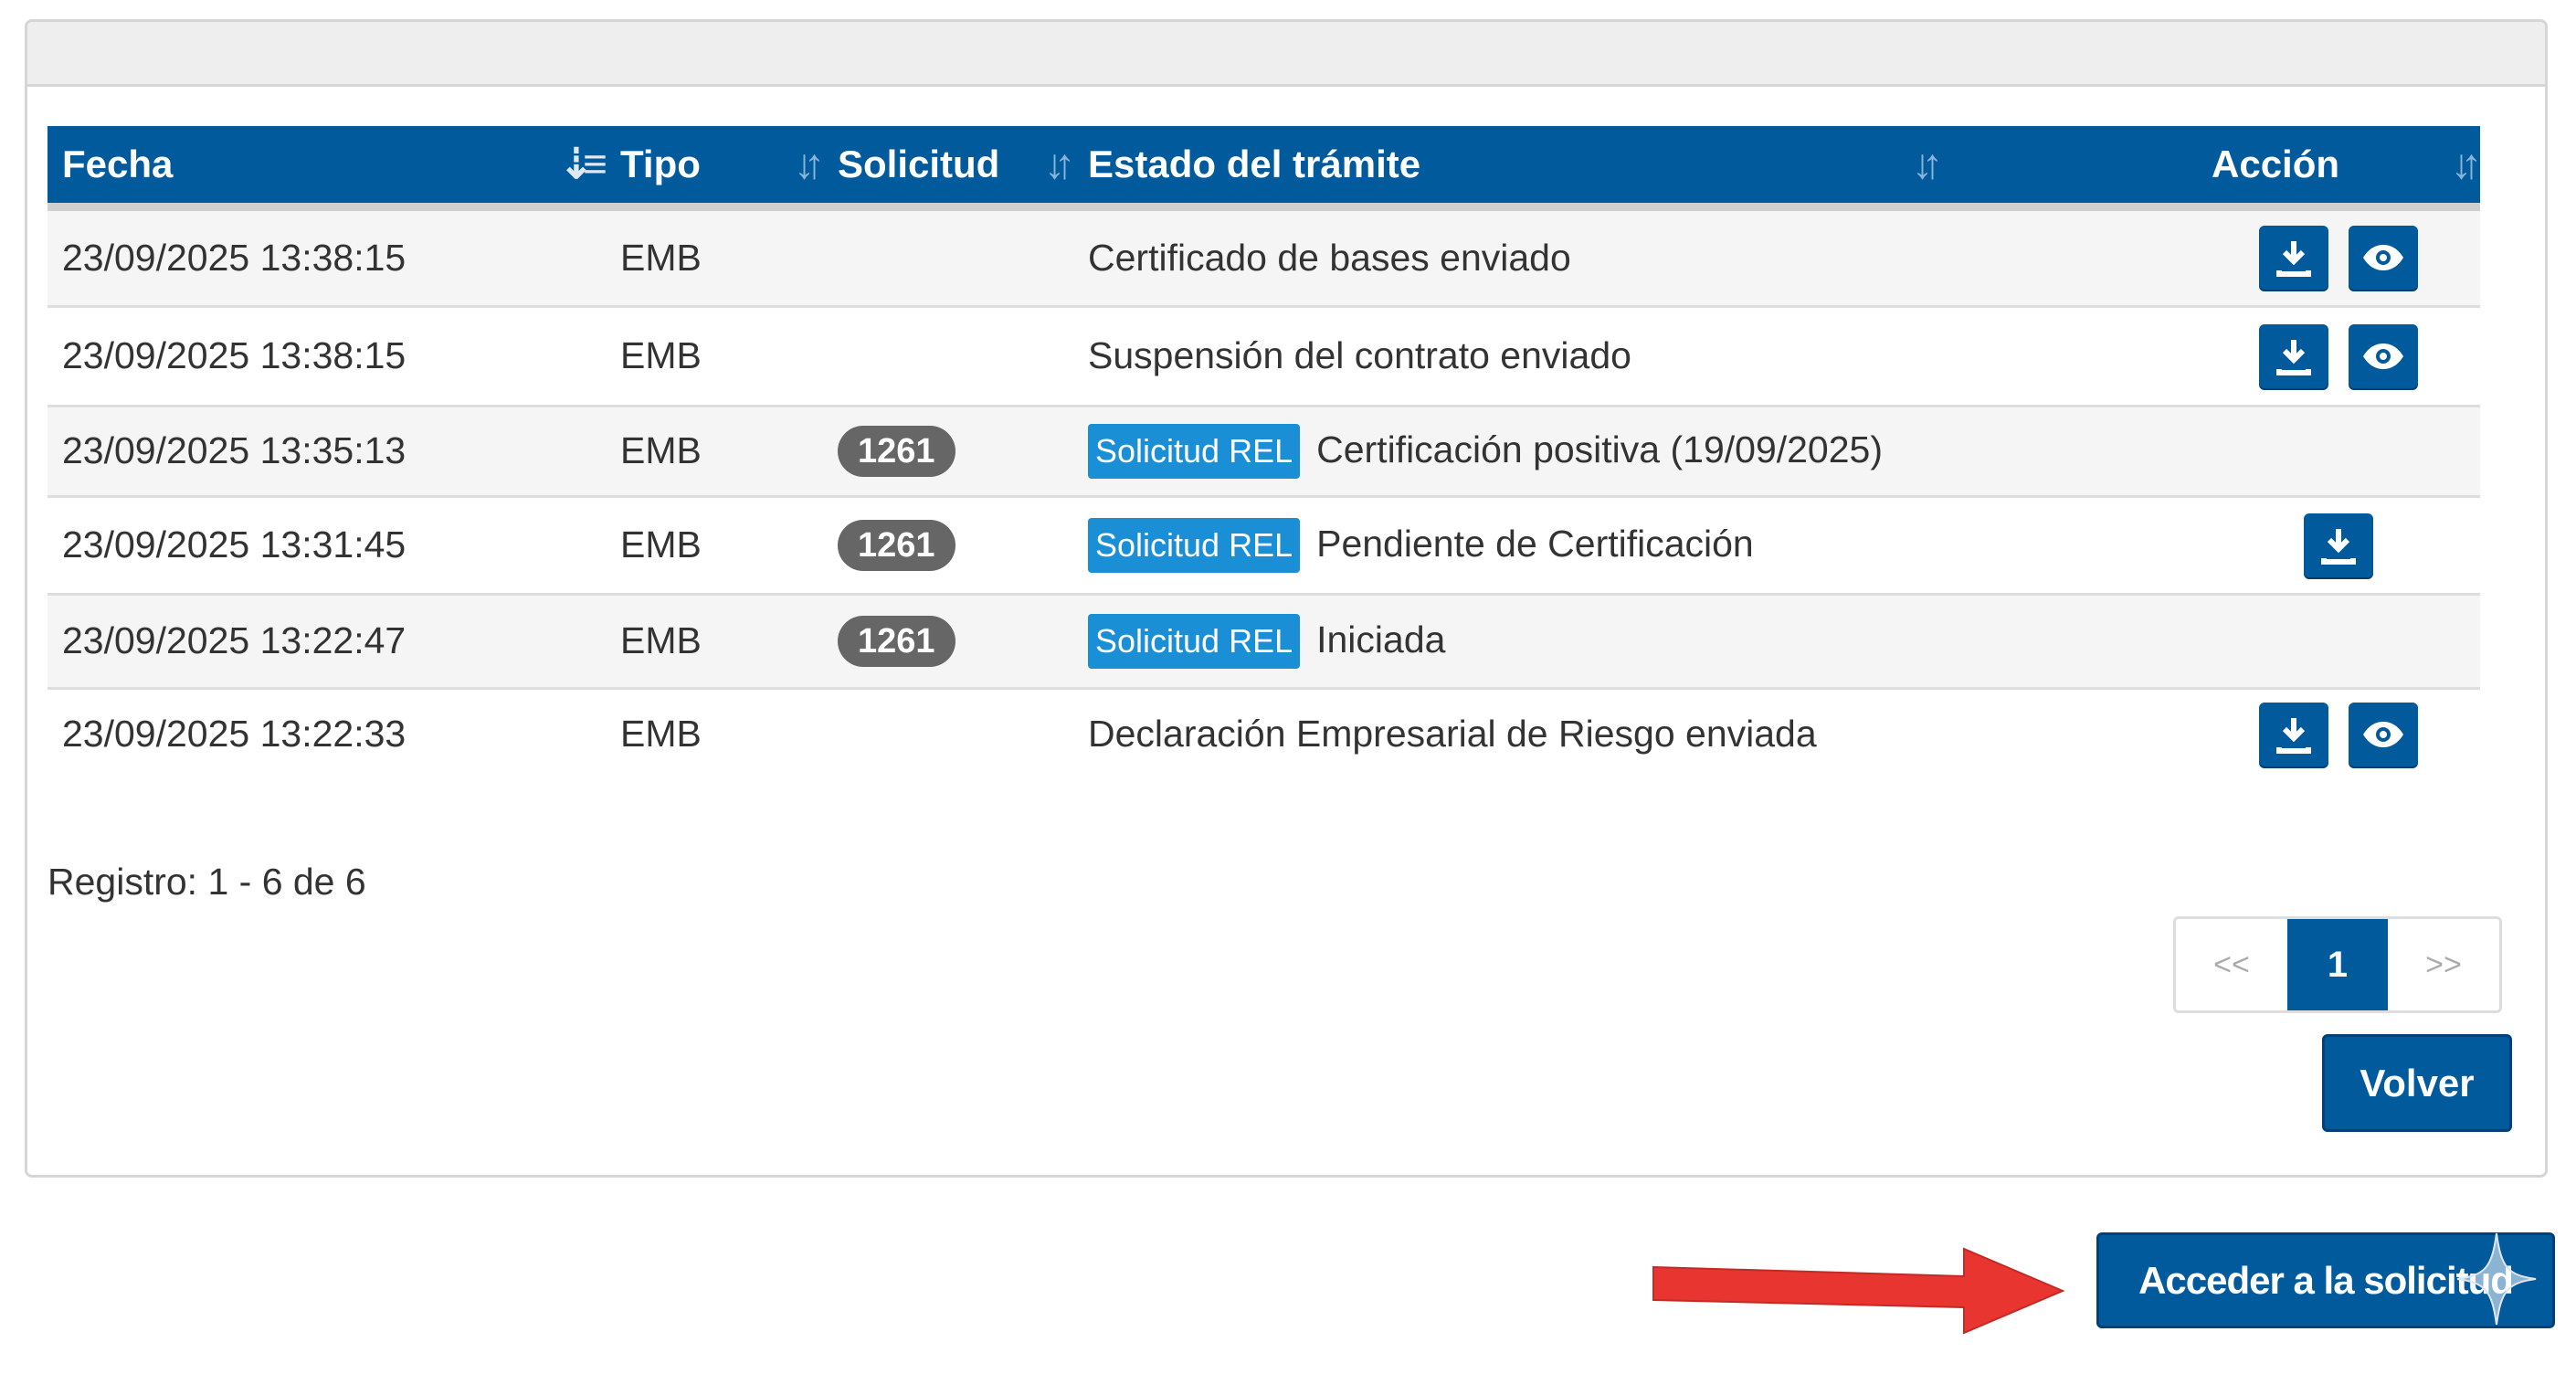 Image resolution: width=2576 pixels, height=1374 pixels. Describe the element at coordinates (207, 882) in the screenshot. I see `record-count-text: Registro: 1 - 6 de 6` at that location.